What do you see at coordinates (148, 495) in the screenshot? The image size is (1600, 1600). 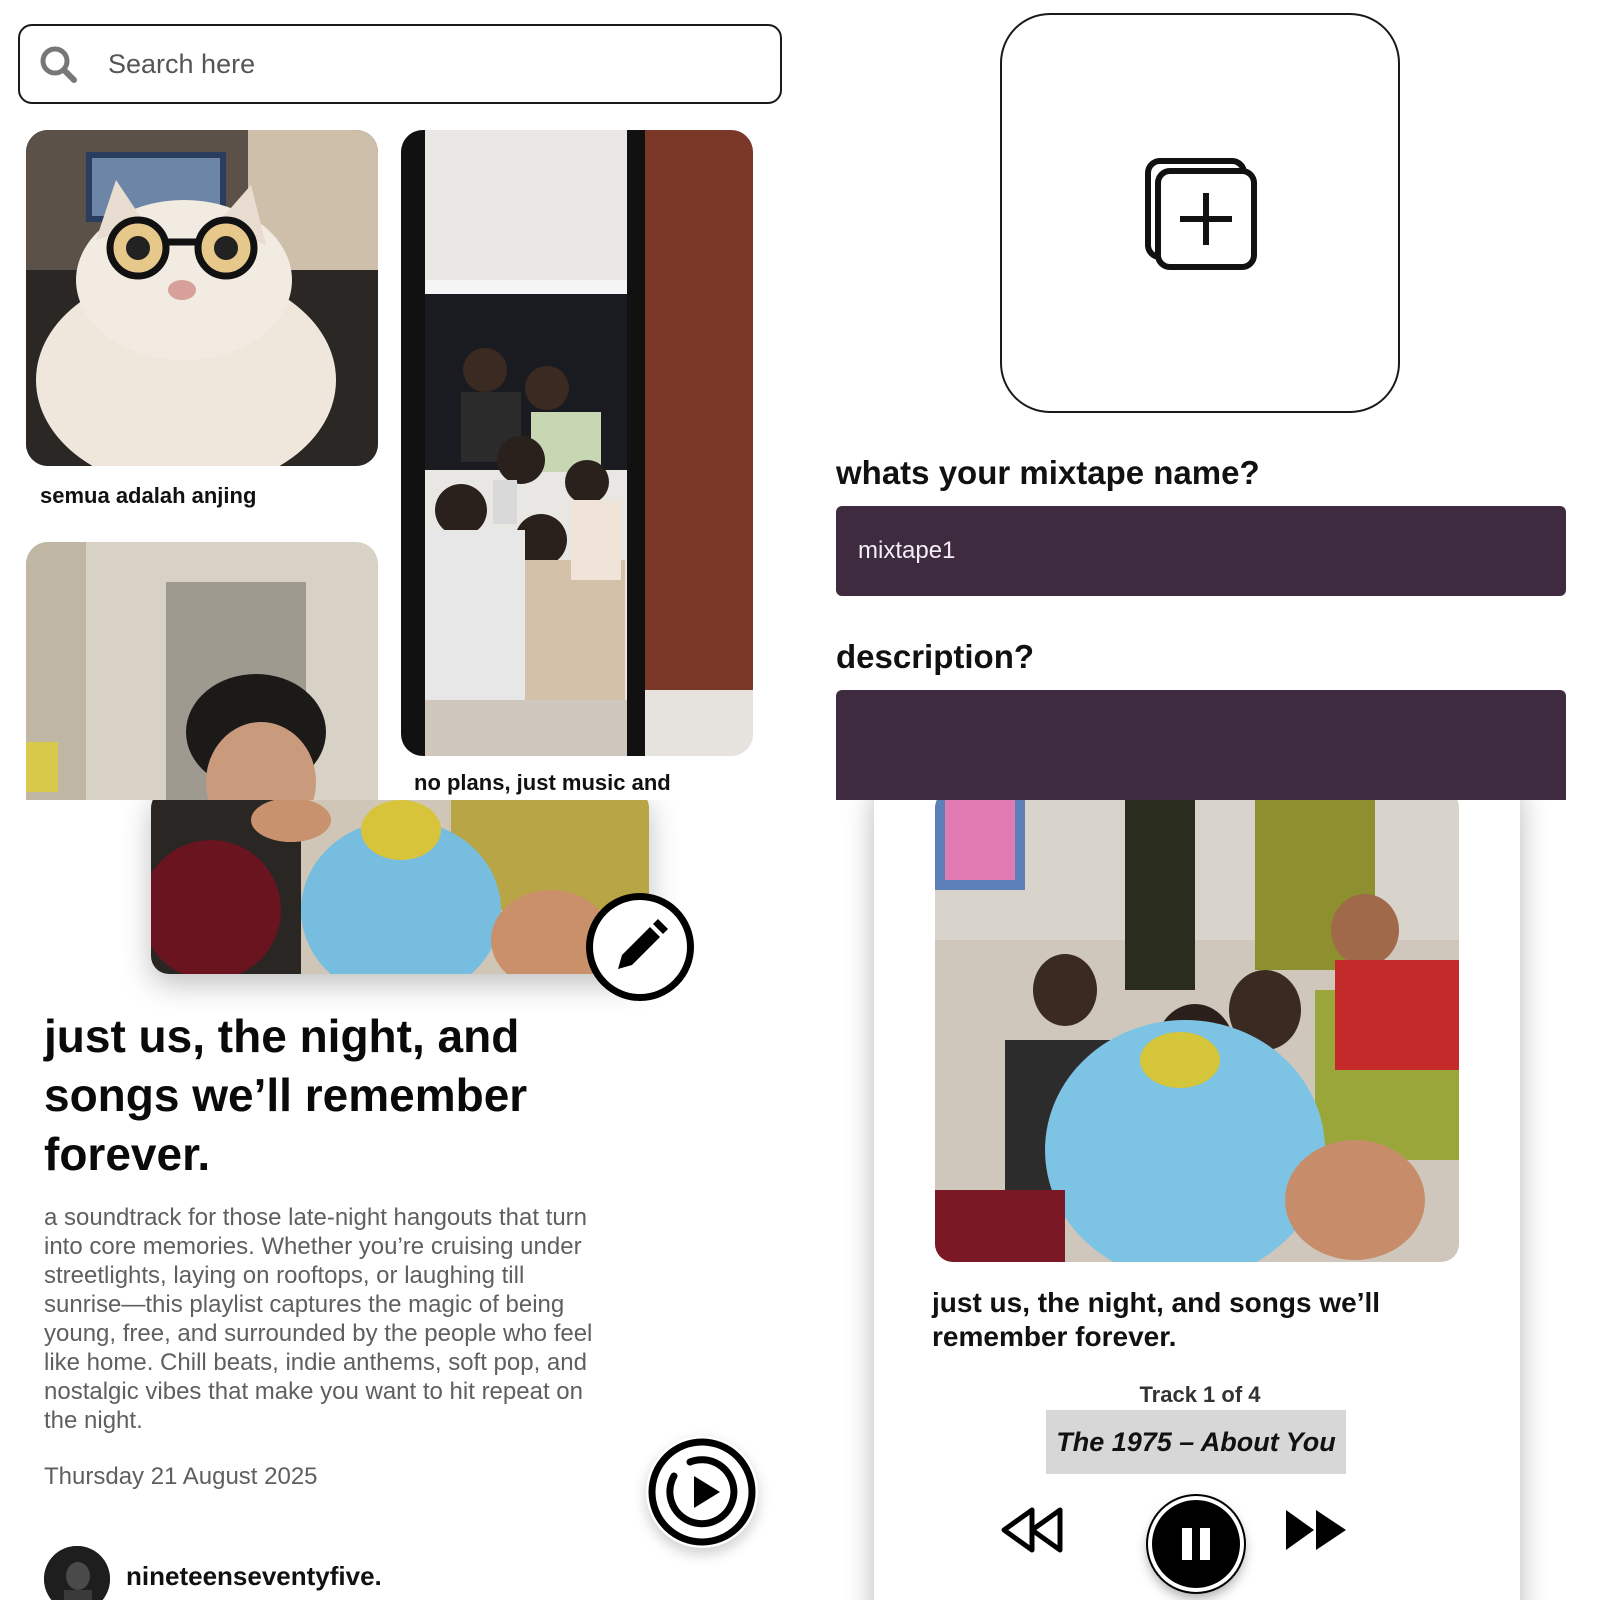 I see `feed-caption: semua adalah anjing` at bounding box center [148, 495].